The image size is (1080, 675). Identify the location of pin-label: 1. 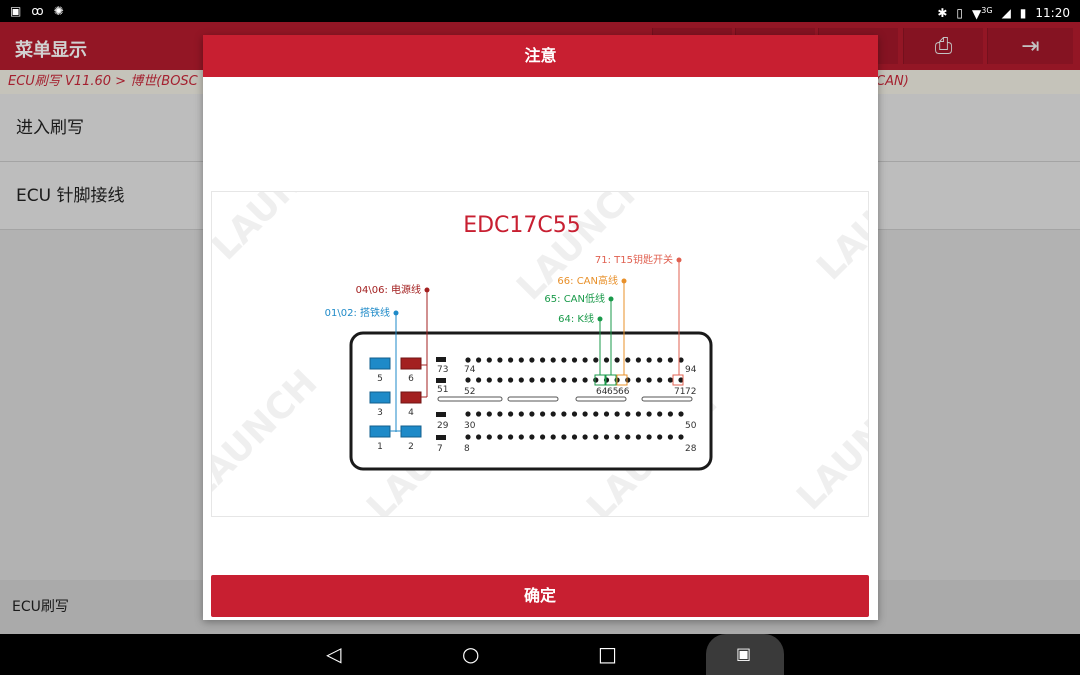
(380, 447).